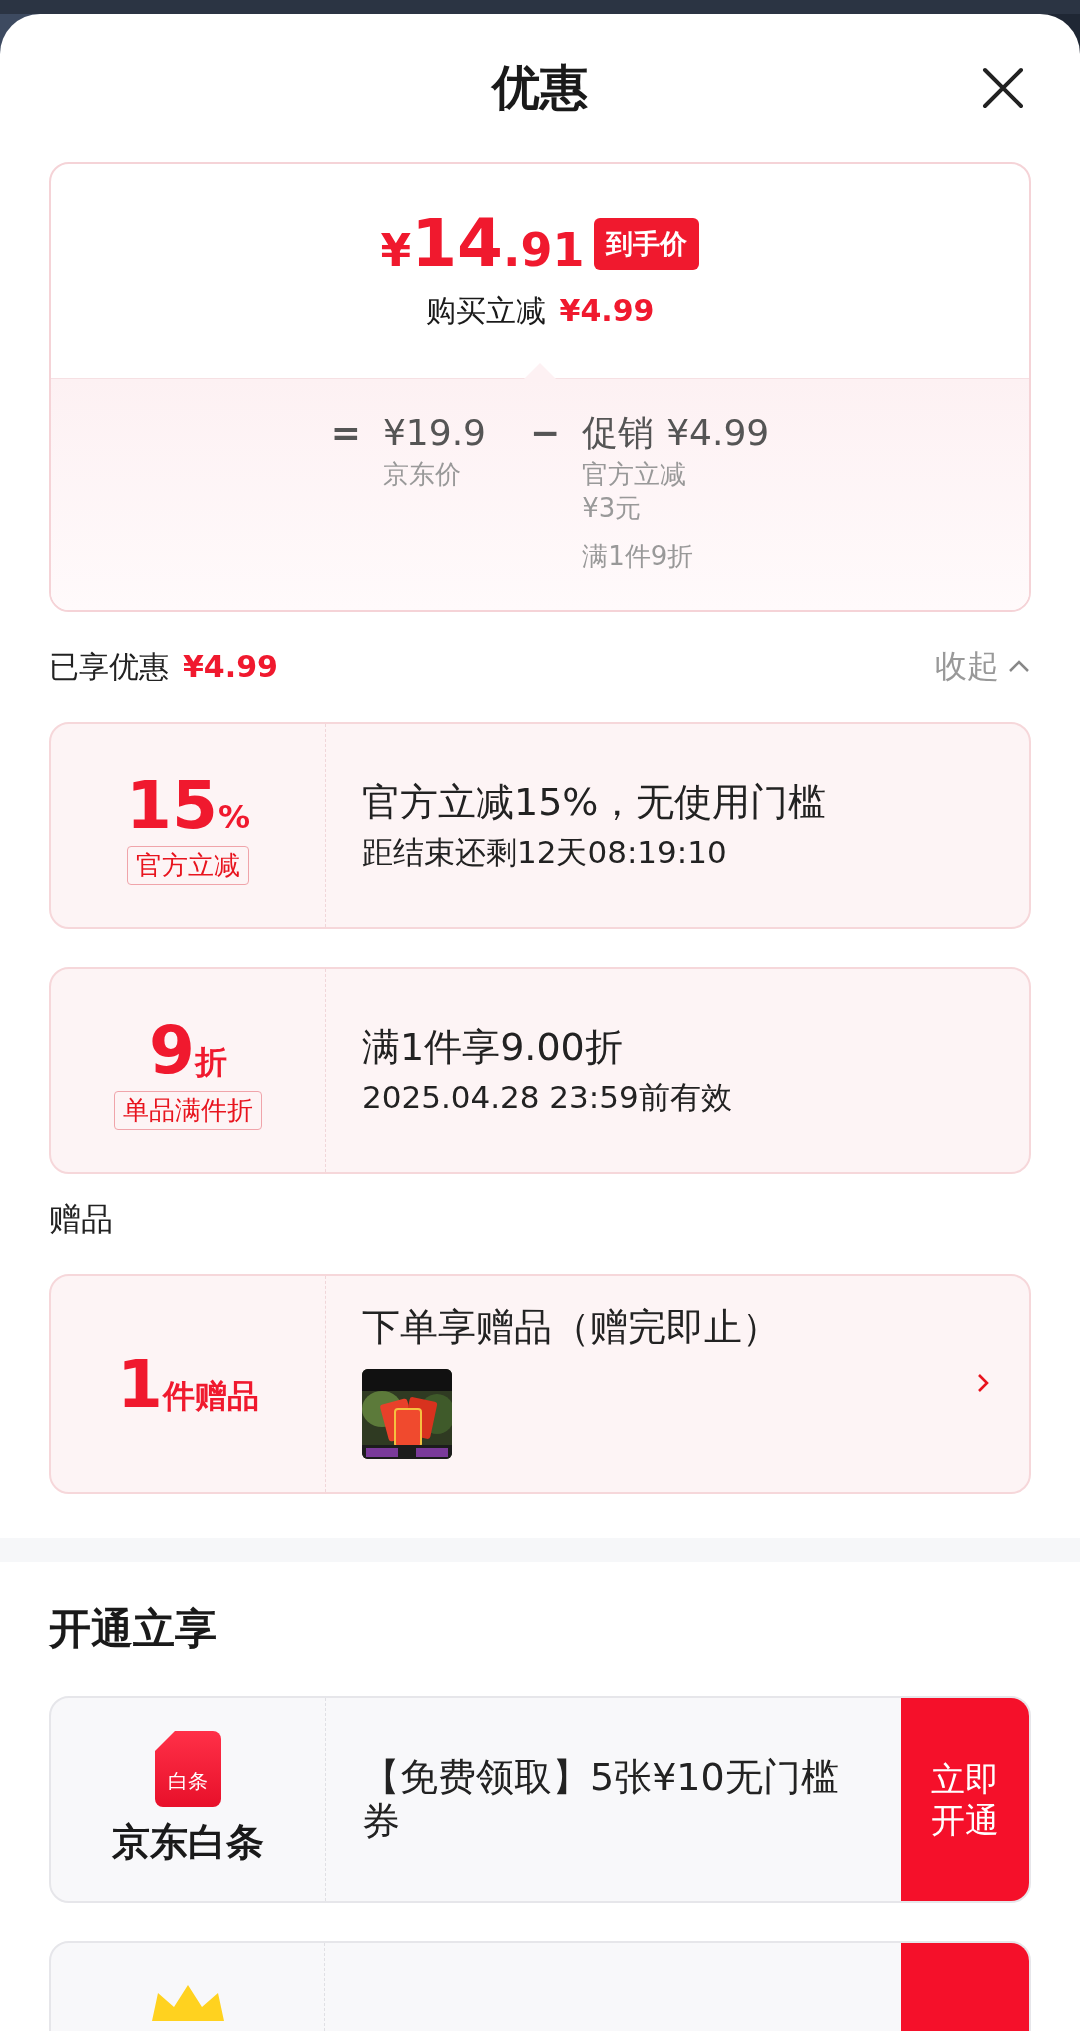  I want to click on sheet-title: 优惠, so click(540, 87).